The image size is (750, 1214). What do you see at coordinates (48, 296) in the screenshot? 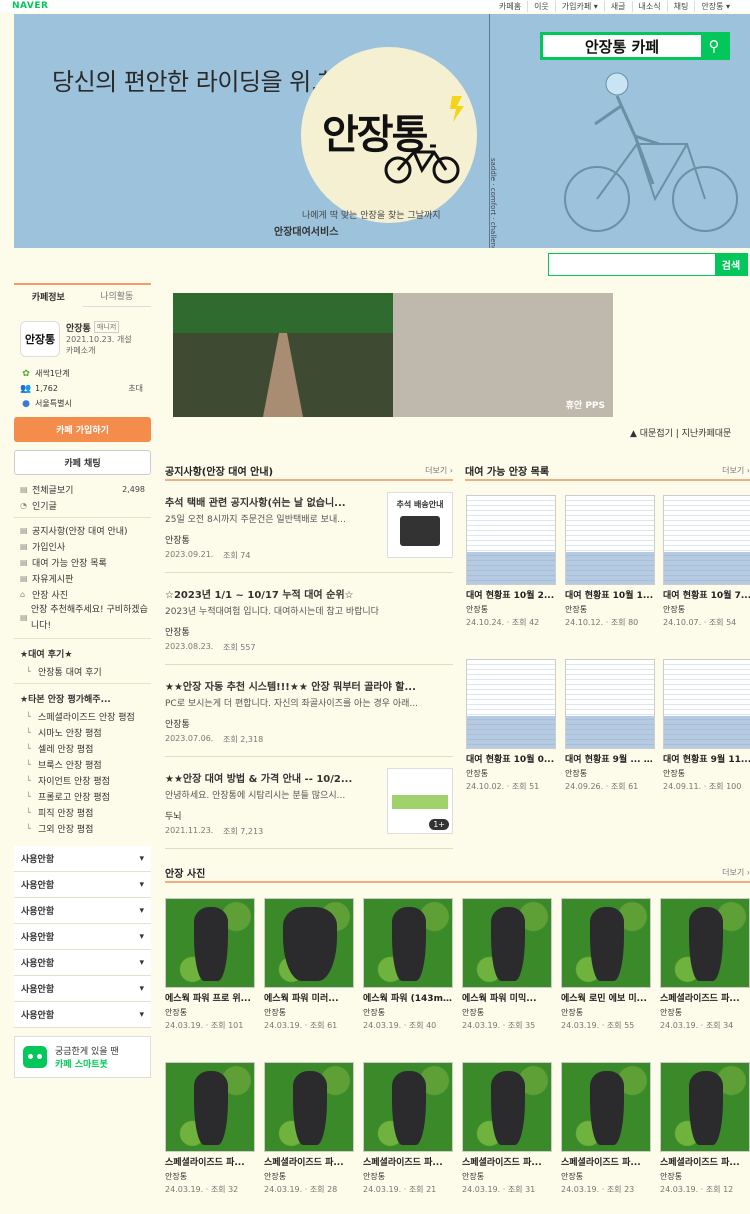
I see `tab-cafe-info: 카페정보` at bounding box center [48, 296].